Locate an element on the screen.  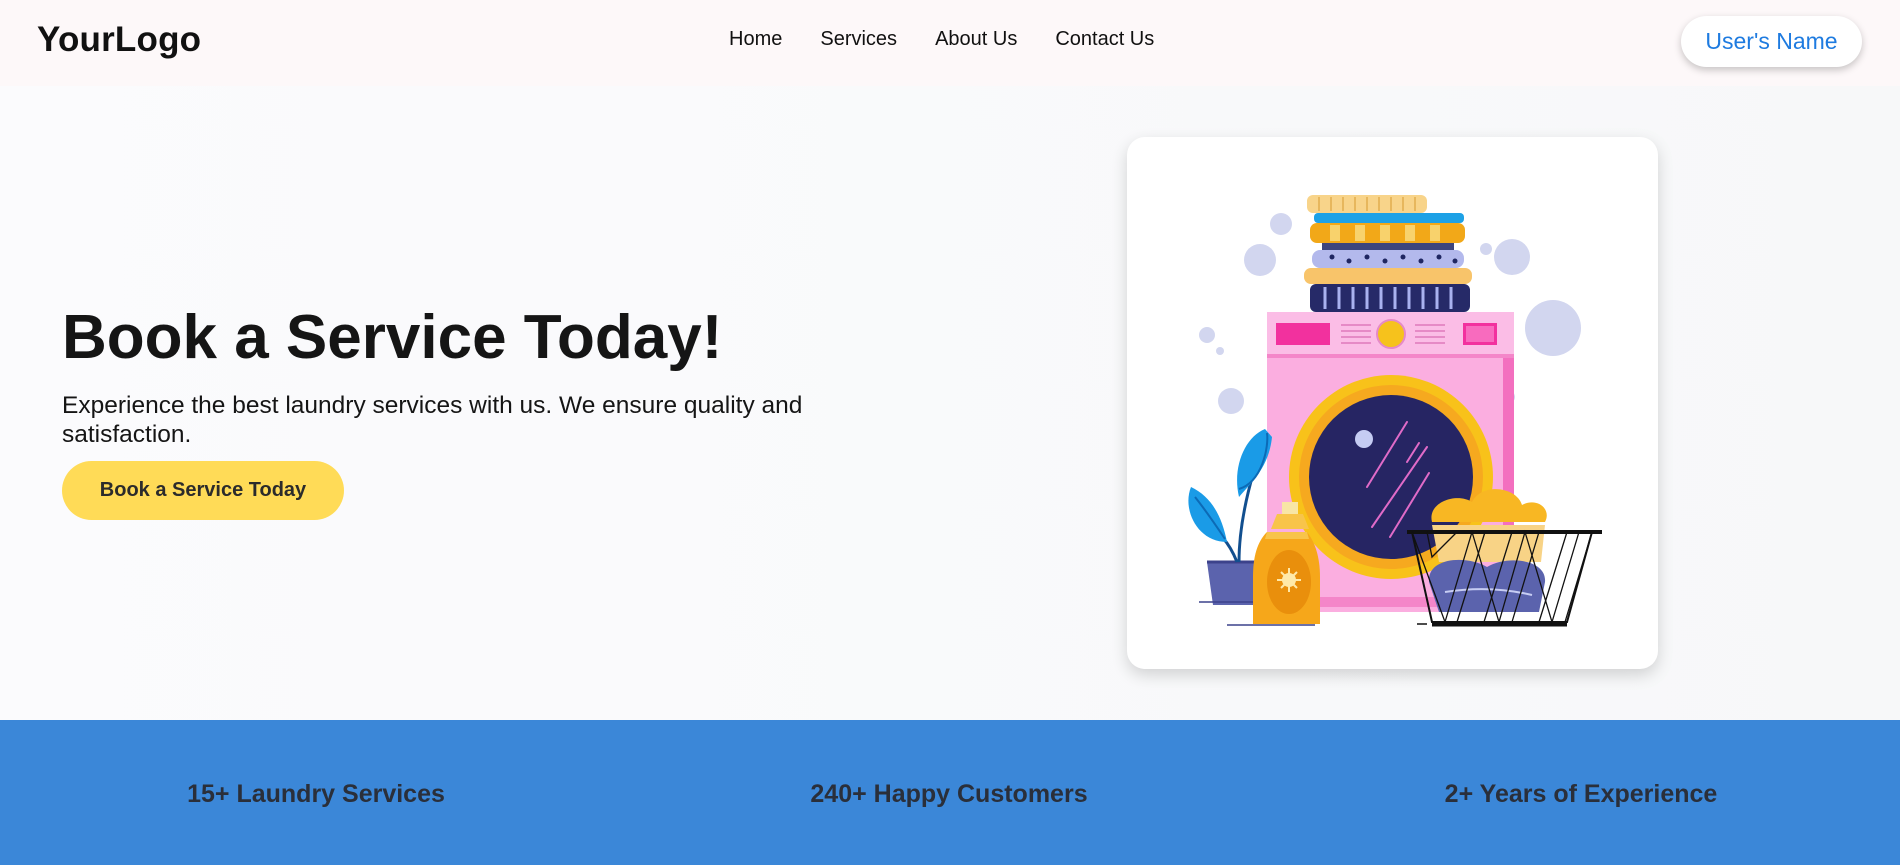
nav-link-home: Home is located at coordinates (755, 39).